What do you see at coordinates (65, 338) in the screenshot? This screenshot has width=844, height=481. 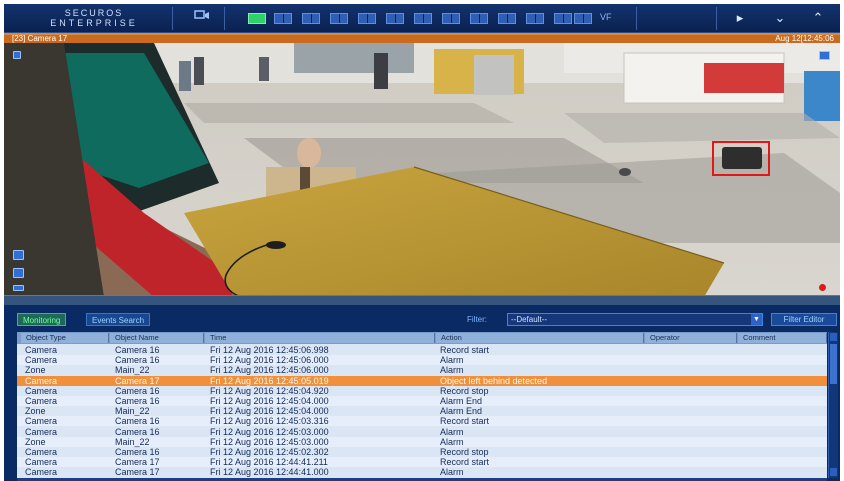 I see `column-header: Object Type` at bounding box center [65, 338].